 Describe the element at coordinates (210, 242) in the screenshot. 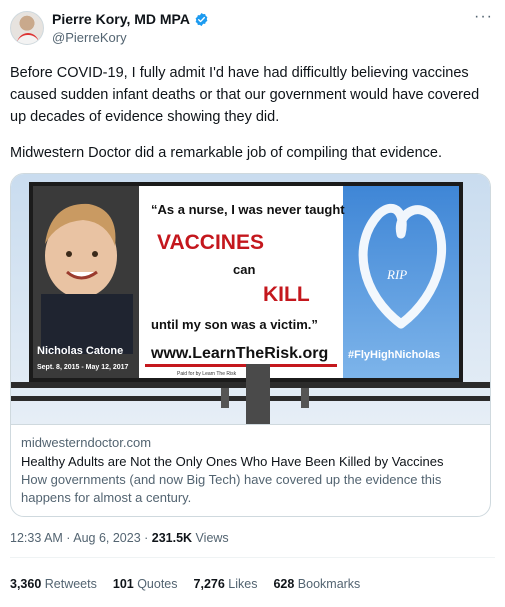

I see `billboard-vaccines: VACCINES` at that location.